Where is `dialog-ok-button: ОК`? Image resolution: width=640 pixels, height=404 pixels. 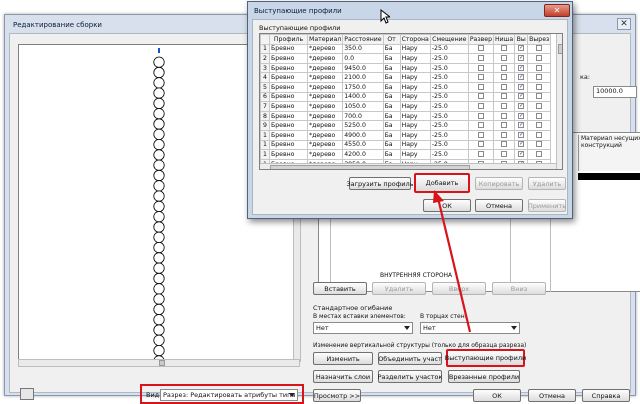
dialog-ok-button: ОК is located at coordinates (447, 205).